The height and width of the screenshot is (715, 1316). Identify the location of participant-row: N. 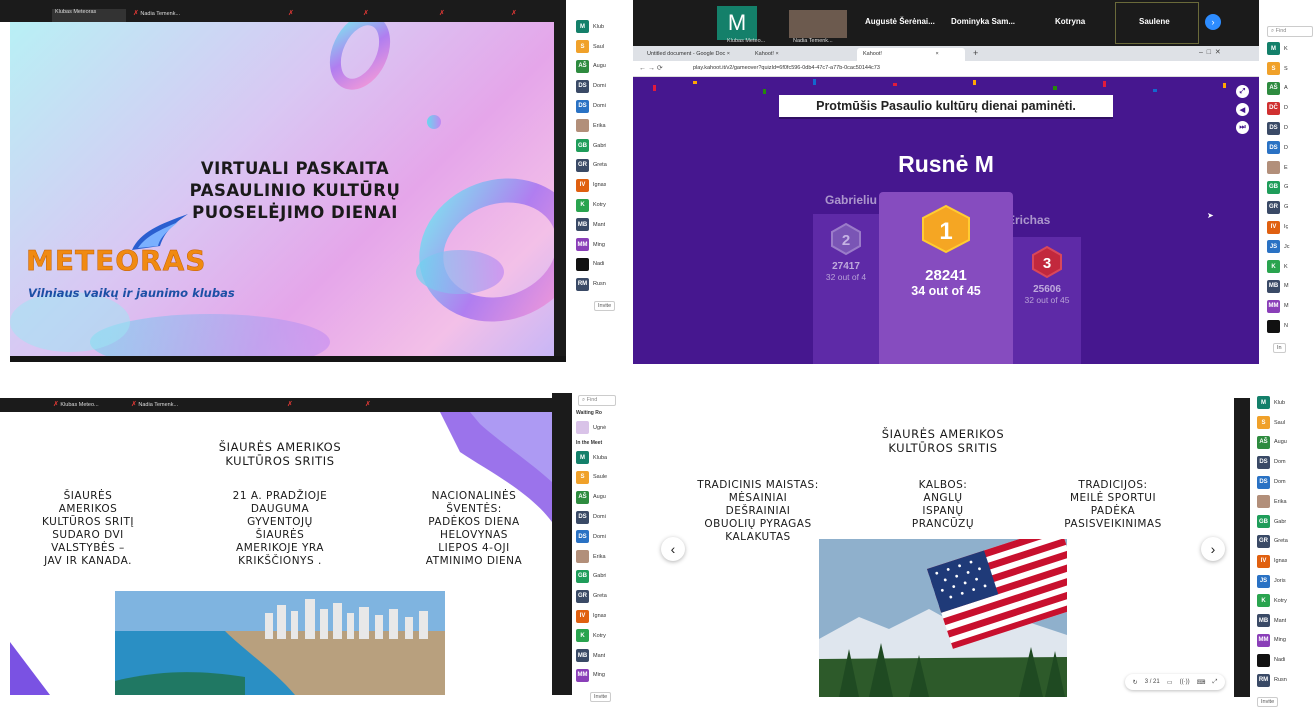
(1289, 326).